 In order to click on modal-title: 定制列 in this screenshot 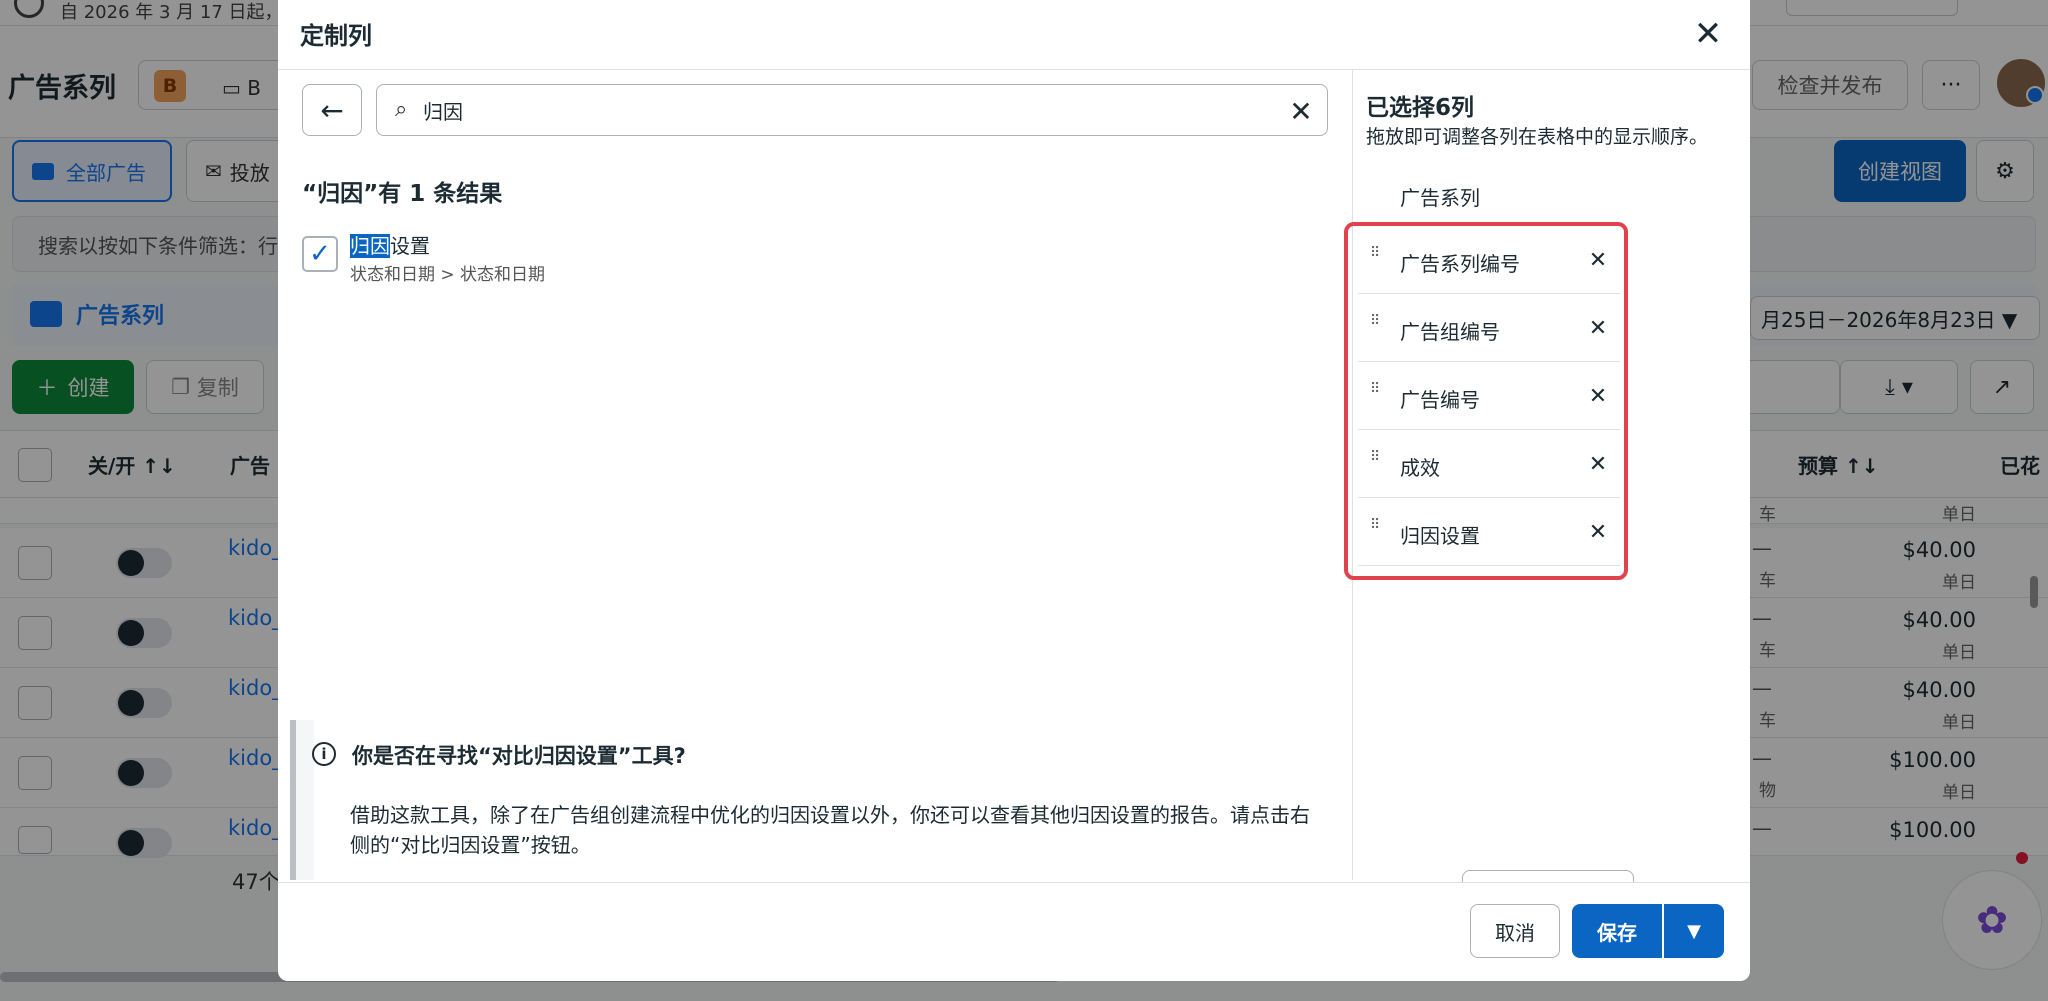, I will do `click(336, 36)`.